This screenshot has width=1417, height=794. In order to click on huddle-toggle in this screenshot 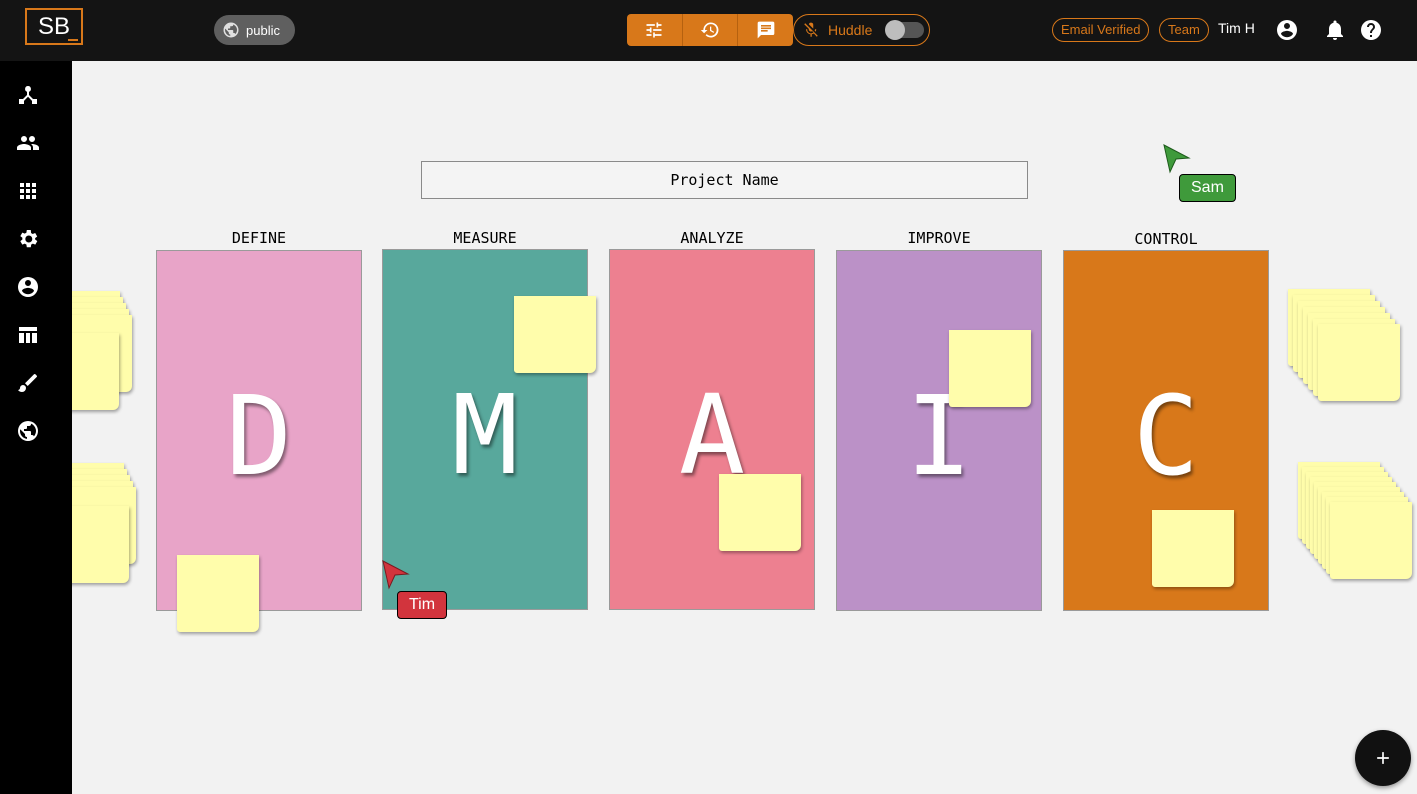, I will do `click(905, 30)`.